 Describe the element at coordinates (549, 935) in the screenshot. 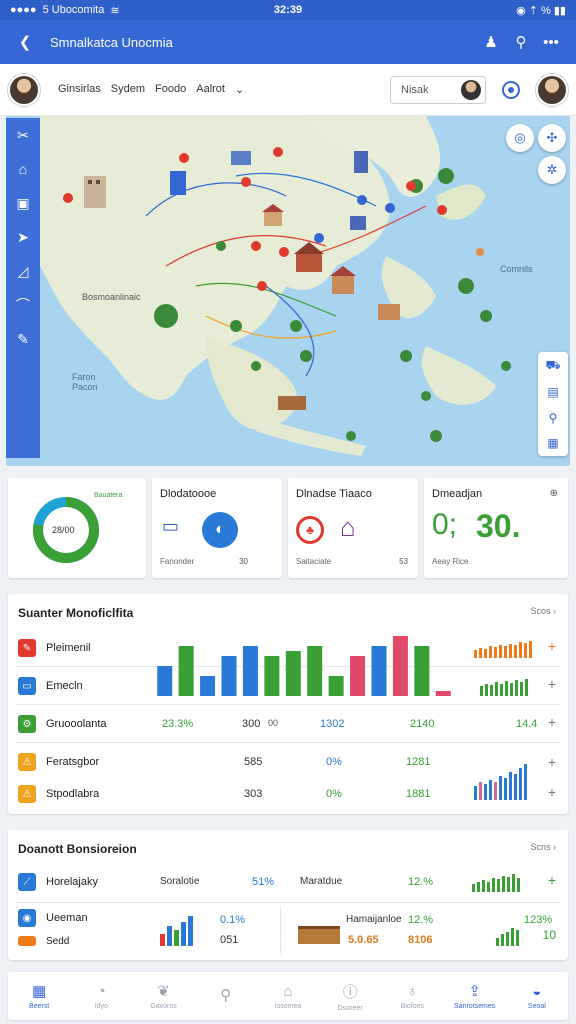

I see `add-icon: 10` at that location.